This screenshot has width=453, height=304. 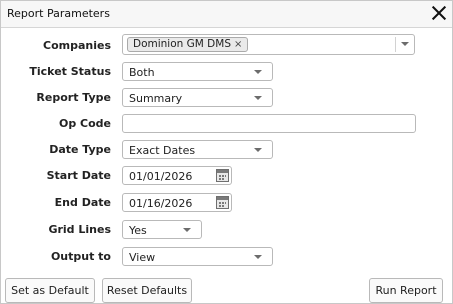 I want to click on company-chip-label: Dominion GM DMS, so click(x=182, y=44).